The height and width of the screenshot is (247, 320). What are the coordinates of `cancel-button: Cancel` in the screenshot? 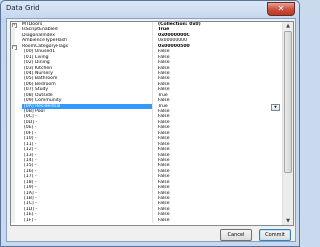 It's located at (236, 235).